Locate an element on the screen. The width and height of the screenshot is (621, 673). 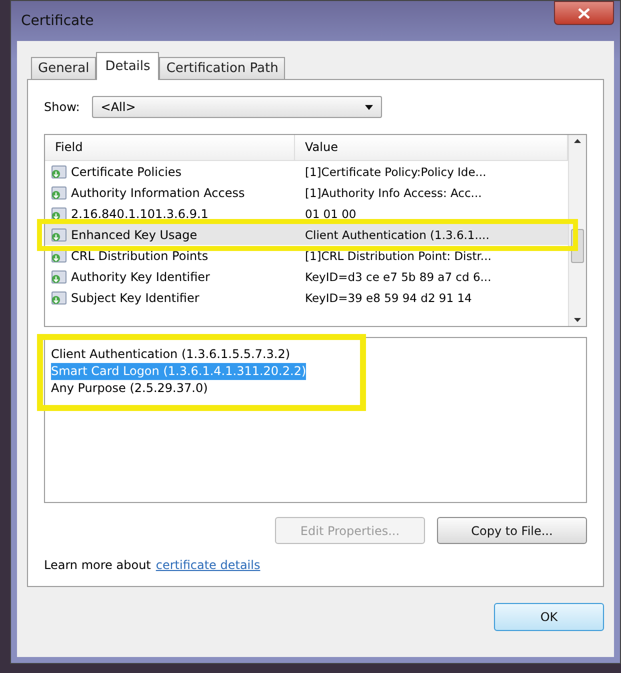
dropdown-arrow-icon is located at coordinates (368, 107).